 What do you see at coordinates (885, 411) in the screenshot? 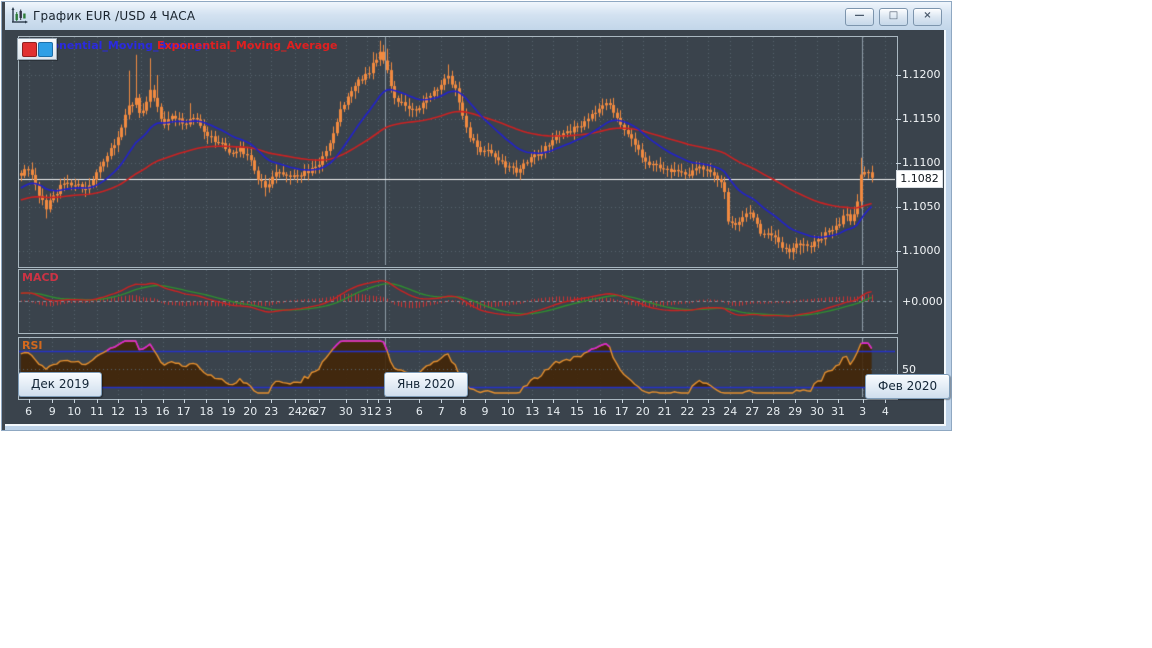
I see `time-axis-label: 4` at bounding box center [885, 411].